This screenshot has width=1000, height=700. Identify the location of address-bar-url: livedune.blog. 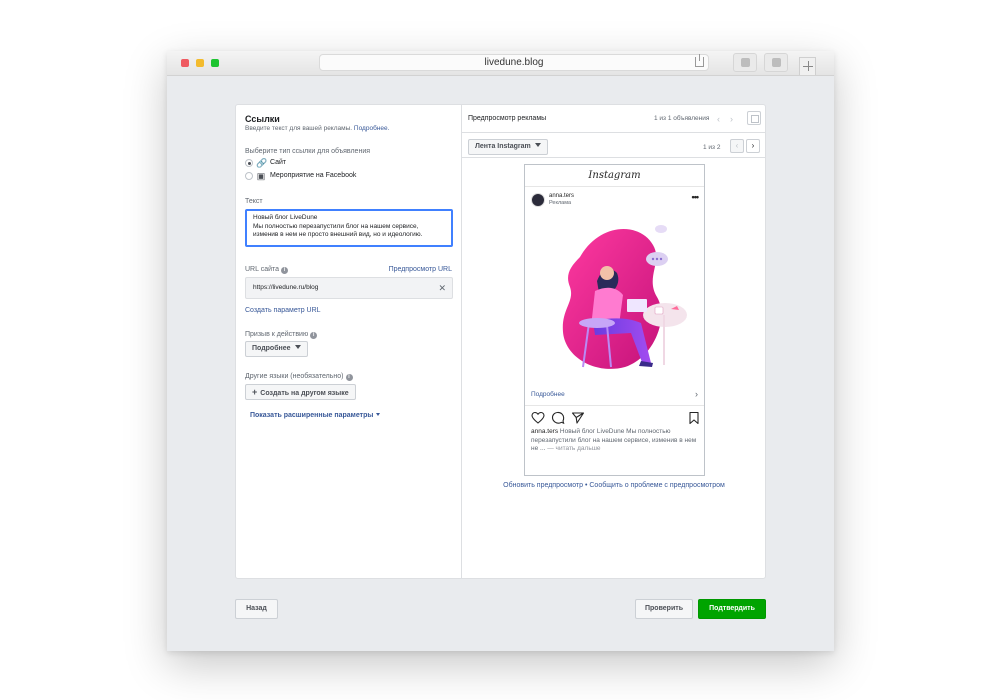
(514, 62).